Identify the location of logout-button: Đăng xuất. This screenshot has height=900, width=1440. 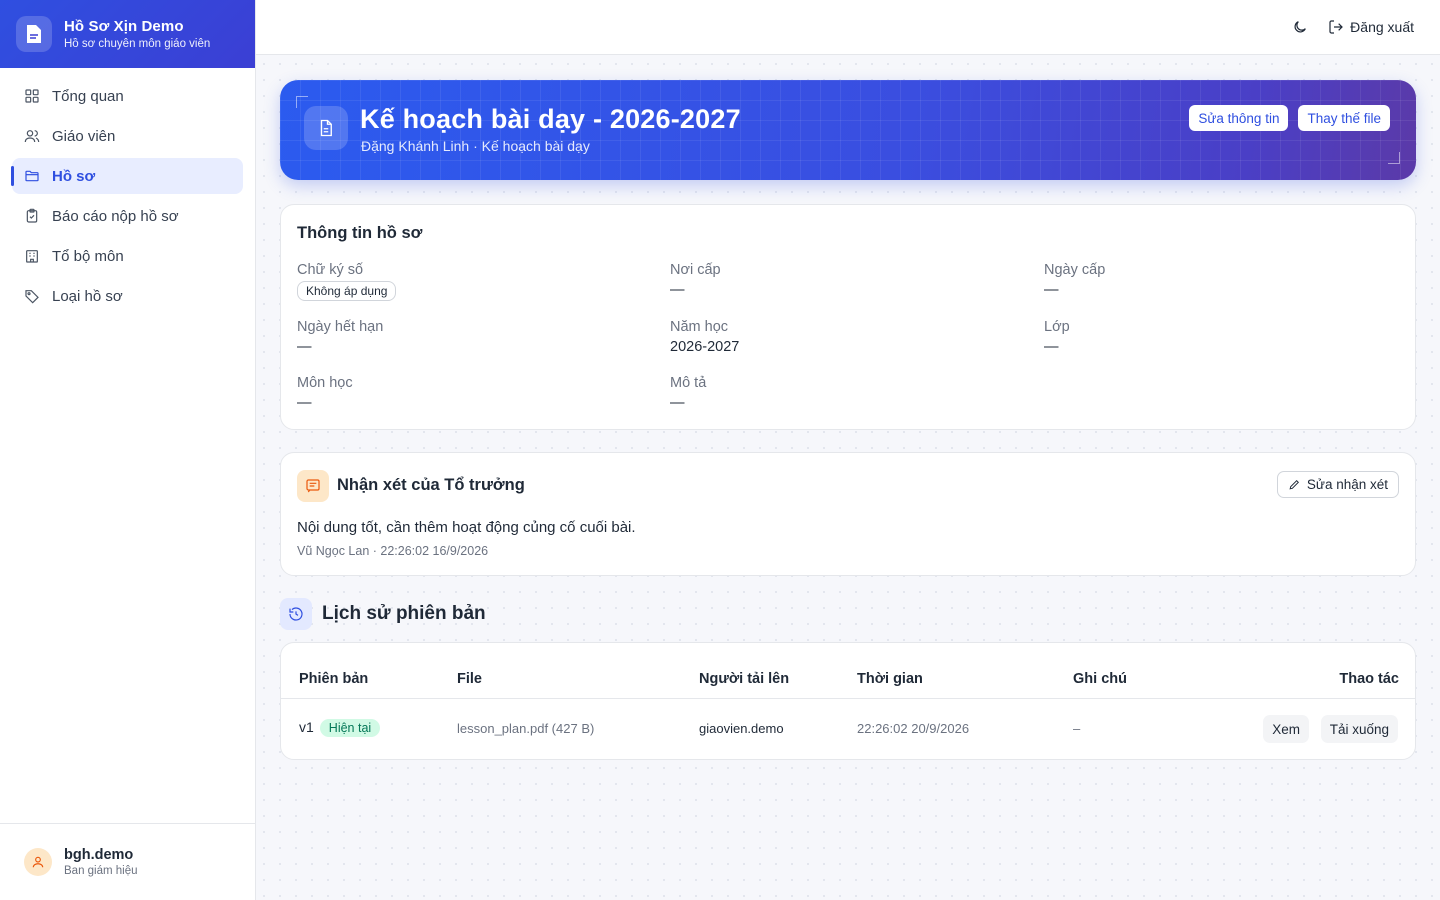
(1371, 27).